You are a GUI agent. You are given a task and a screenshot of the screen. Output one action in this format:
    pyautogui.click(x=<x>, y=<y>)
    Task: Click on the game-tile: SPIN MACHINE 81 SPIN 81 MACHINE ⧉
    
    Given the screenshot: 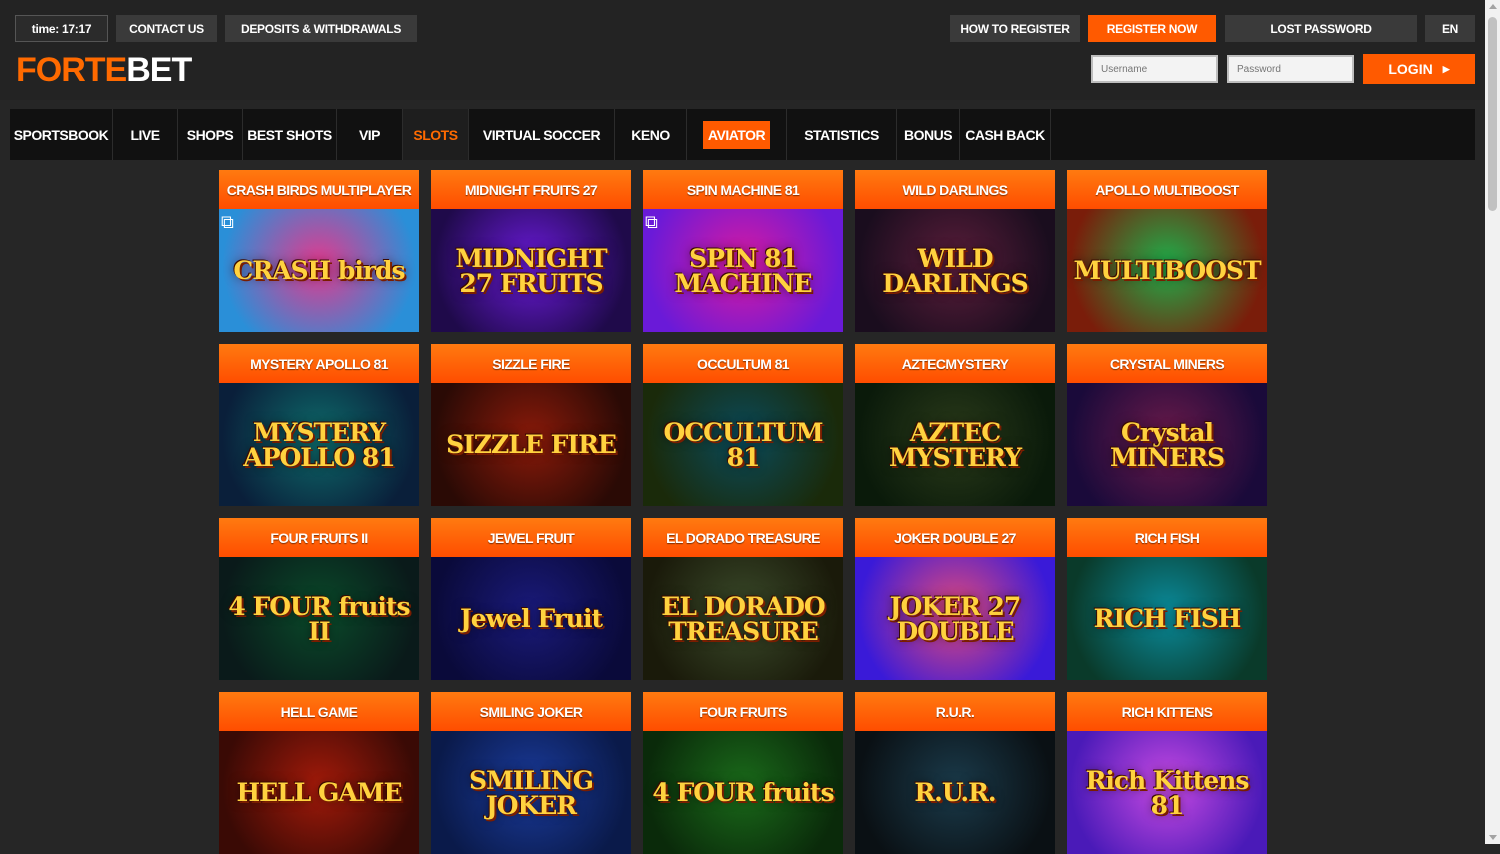 What is the action you would take?
    pyautogui.click(x=743, y=251)
    